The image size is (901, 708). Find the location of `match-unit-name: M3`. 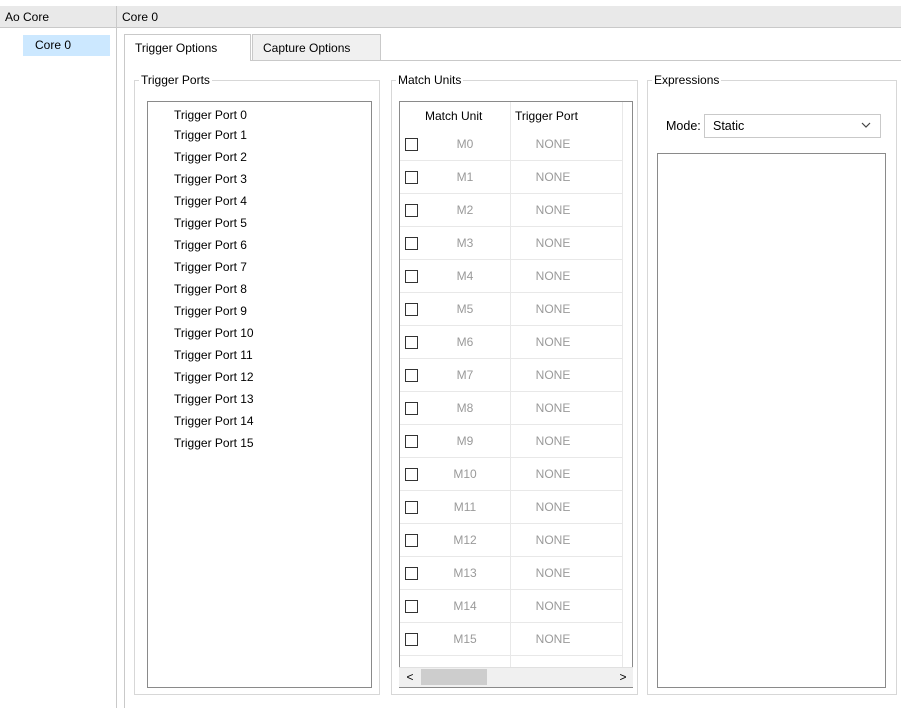

match-unit-name: M3 is located at coordinates (465, 243).